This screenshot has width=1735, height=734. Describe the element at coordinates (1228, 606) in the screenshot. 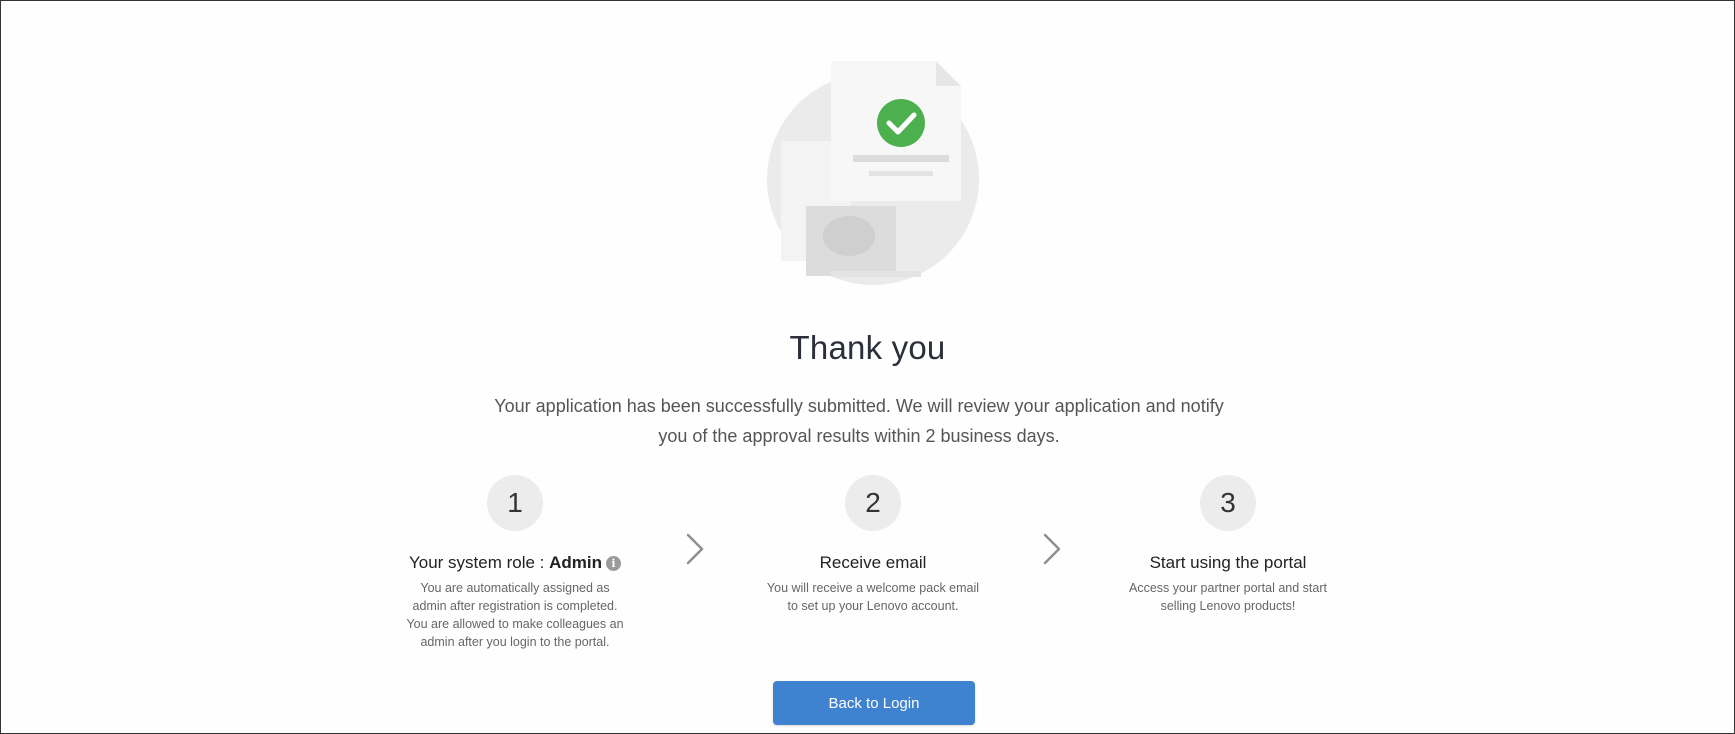

I see `step-description-line: selling Lenovo products!` at that location.